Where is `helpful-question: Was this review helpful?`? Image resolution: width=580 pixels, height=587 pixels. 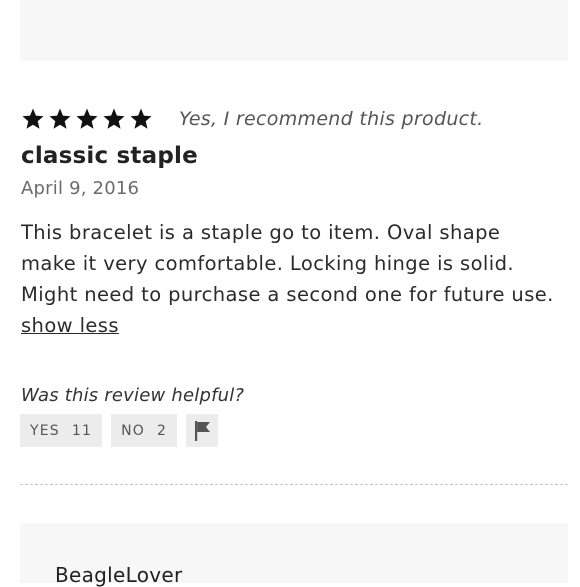 helpful-question: Was this review helpful? is located at coordinates (133, 395).